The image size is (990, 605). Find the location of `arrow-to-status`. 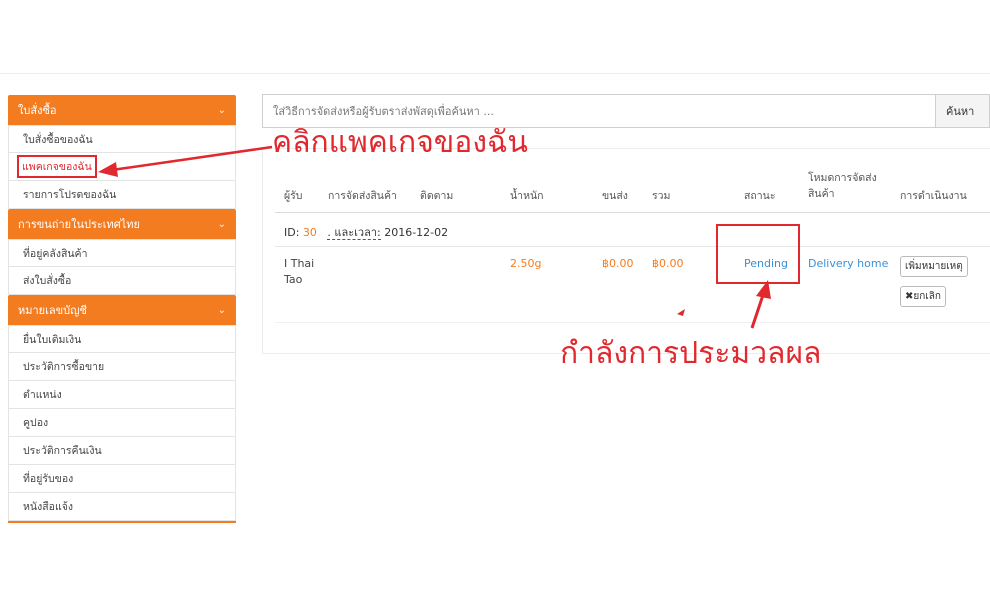

arrow-to-status is located at coordinates (758, 310).